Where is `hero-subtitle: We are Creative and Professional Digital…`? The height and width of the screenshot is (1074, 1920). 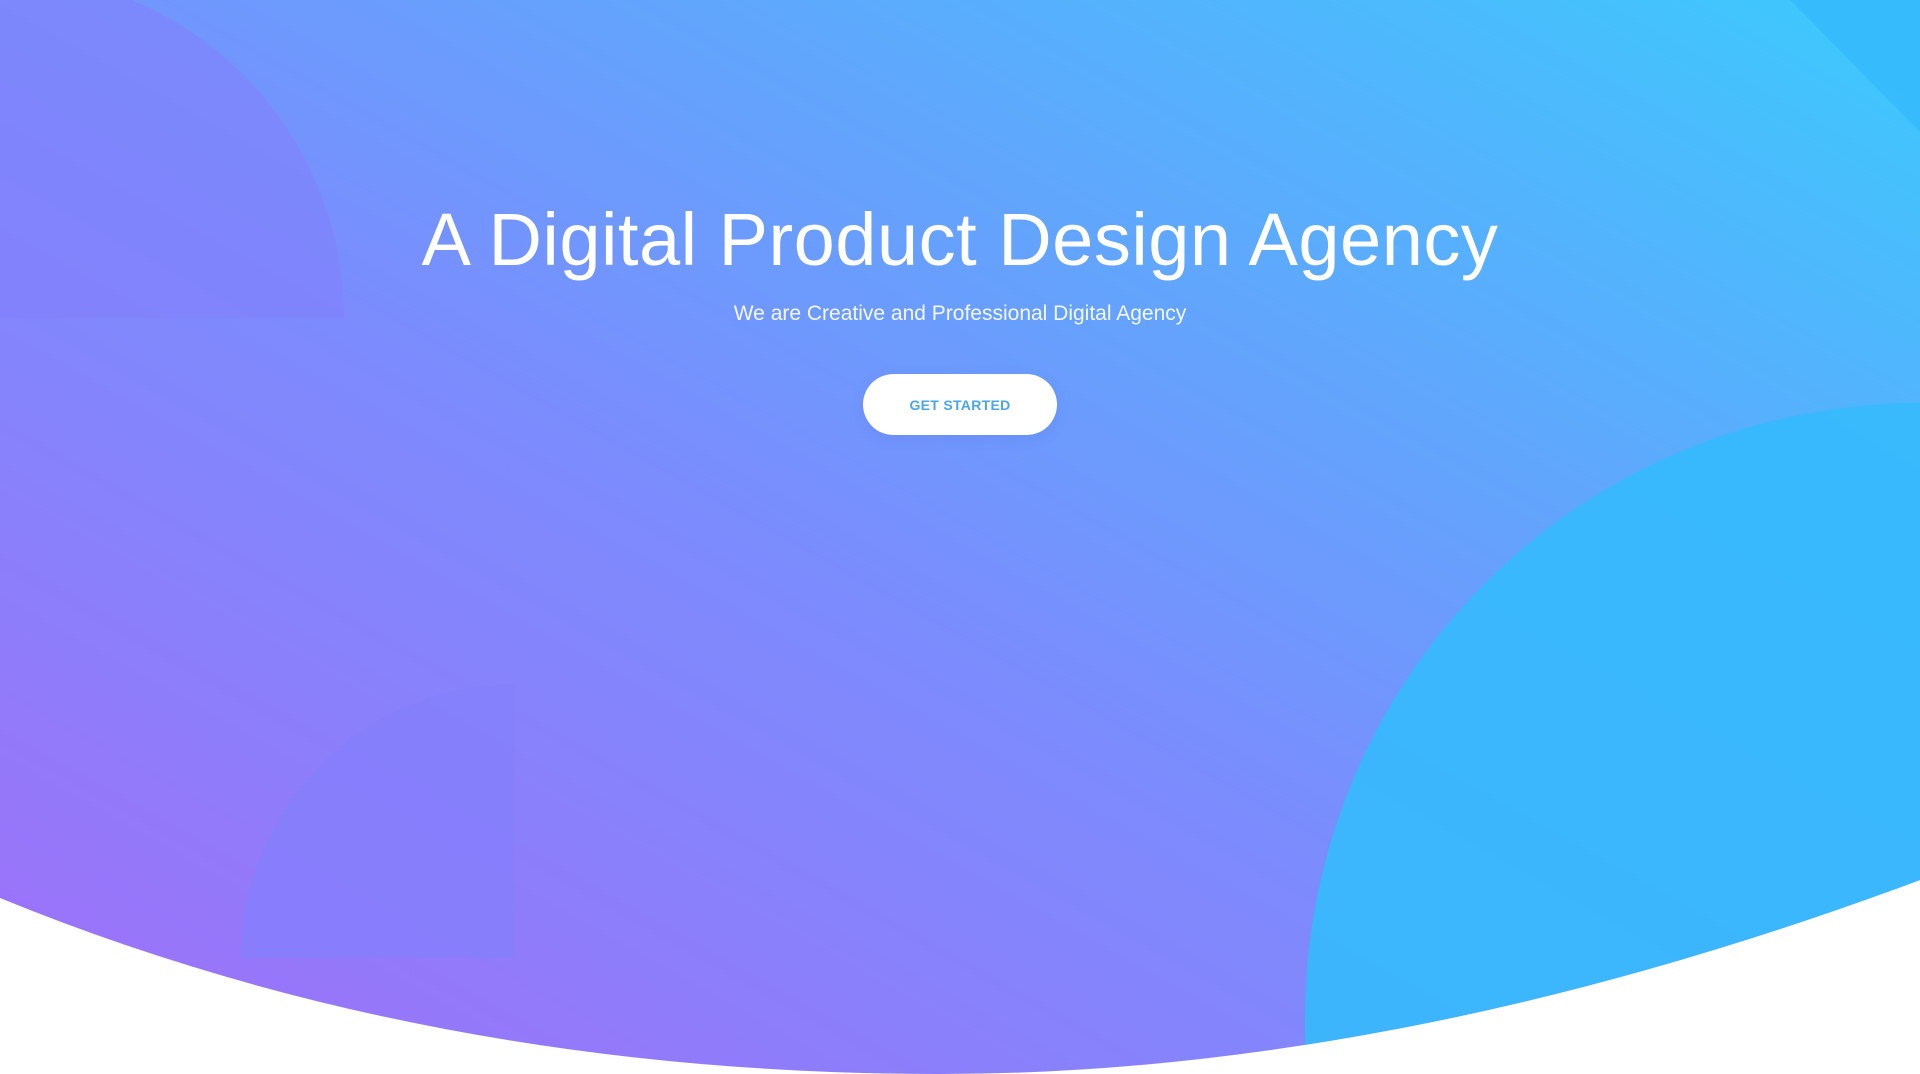 hero-subtitle: We are Creative and Professional Digital… is located at coordinates (960, 313).